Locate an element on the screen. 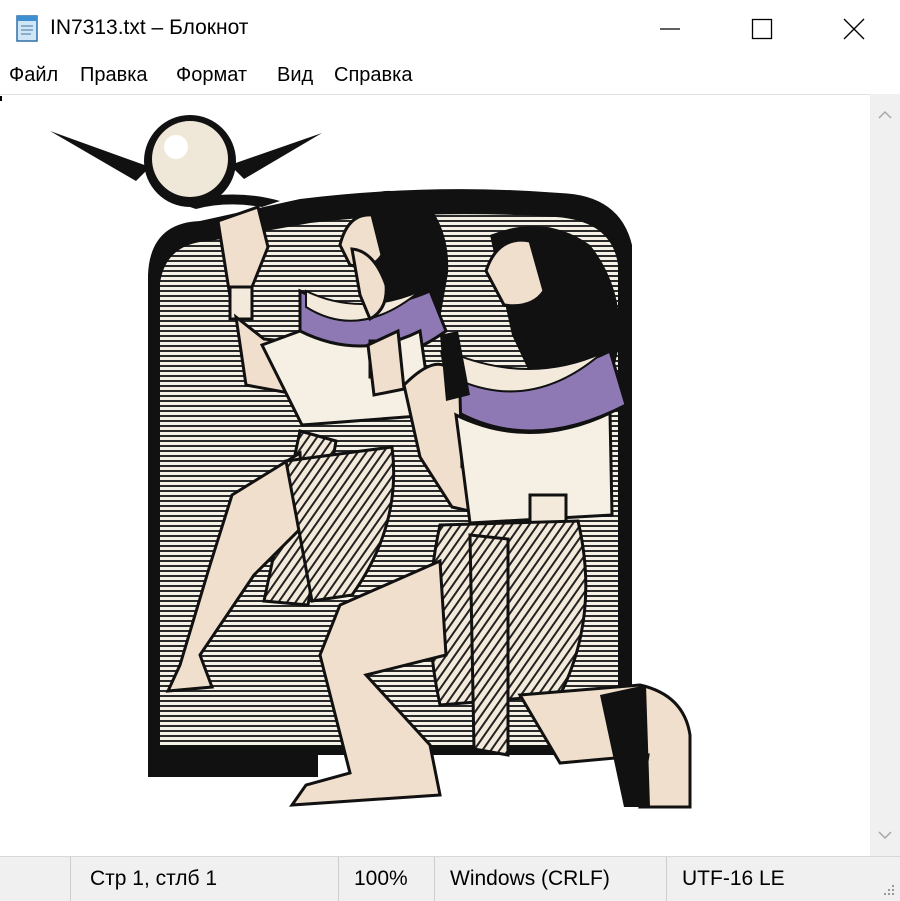  line-endings: Windows (CRLF) is located at coordinates (530, 878).